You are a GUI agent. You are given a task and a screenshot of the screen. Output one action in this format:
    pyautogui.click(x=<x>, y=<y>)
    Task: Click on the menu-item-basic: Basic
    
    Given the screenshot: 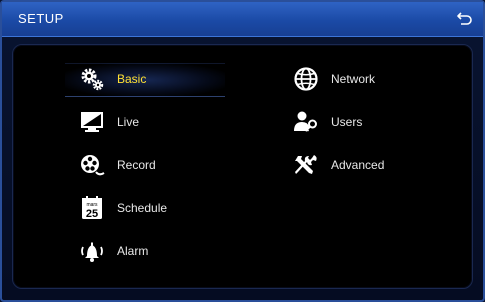 What is the action you would take?
    pyautogui.click(x=154, y=79)
    